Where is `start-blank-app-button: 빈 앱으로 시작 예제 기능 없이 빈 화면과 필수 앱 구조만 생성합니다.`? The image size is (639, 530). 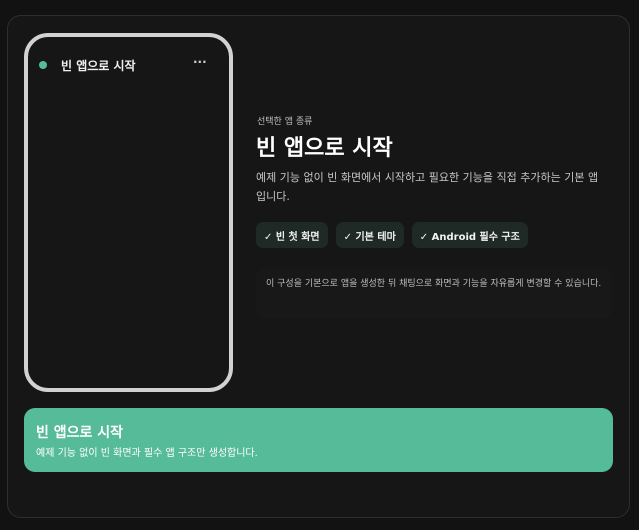
start-blank-app-button: 빈 앱으로 시작 예제 기능 없이 빈 화면과 필수 앱 구조만 생성합니다. is located at coordinates (318, 440).